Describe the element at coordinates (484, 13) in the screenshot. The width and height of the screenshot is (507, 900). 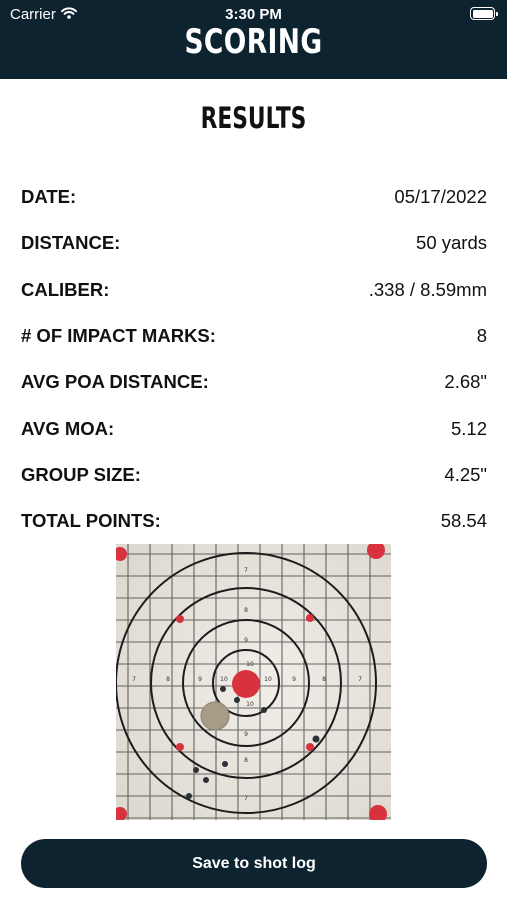
I see `battery-icon` at that location.